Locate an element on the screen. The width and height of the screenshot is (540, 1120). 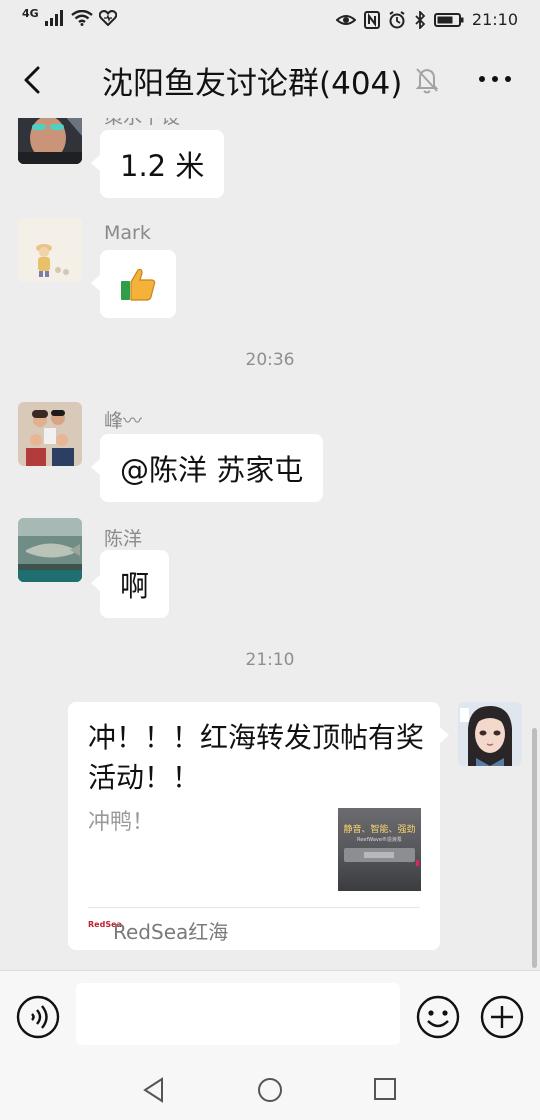
voice-button is located at coordinates (38, 1017).